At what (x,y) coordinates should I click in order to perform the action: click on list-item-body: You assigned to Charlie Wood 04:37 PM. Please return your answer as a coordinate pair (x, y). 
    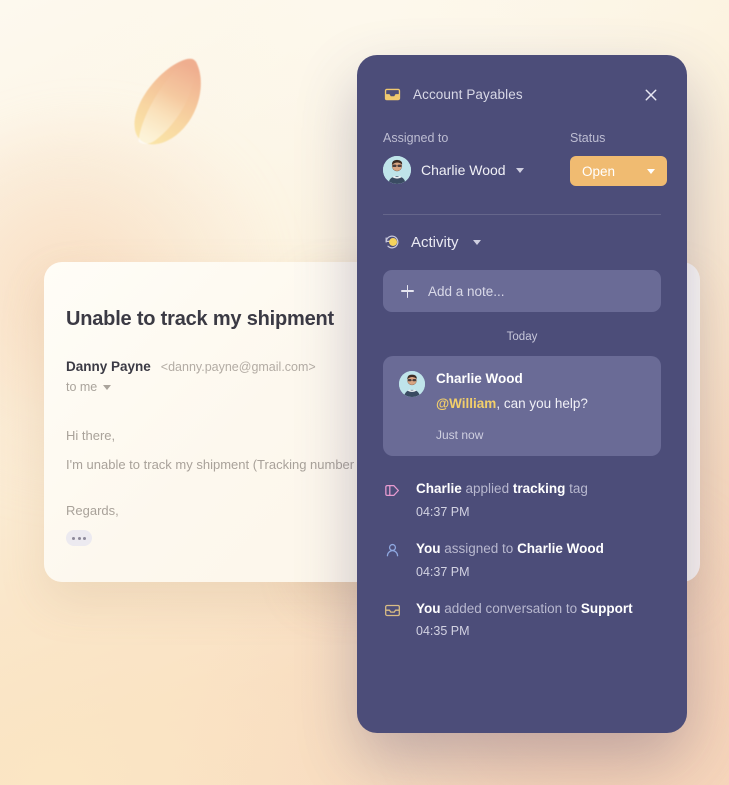
    Looking at the image, I should click on (538, 559).